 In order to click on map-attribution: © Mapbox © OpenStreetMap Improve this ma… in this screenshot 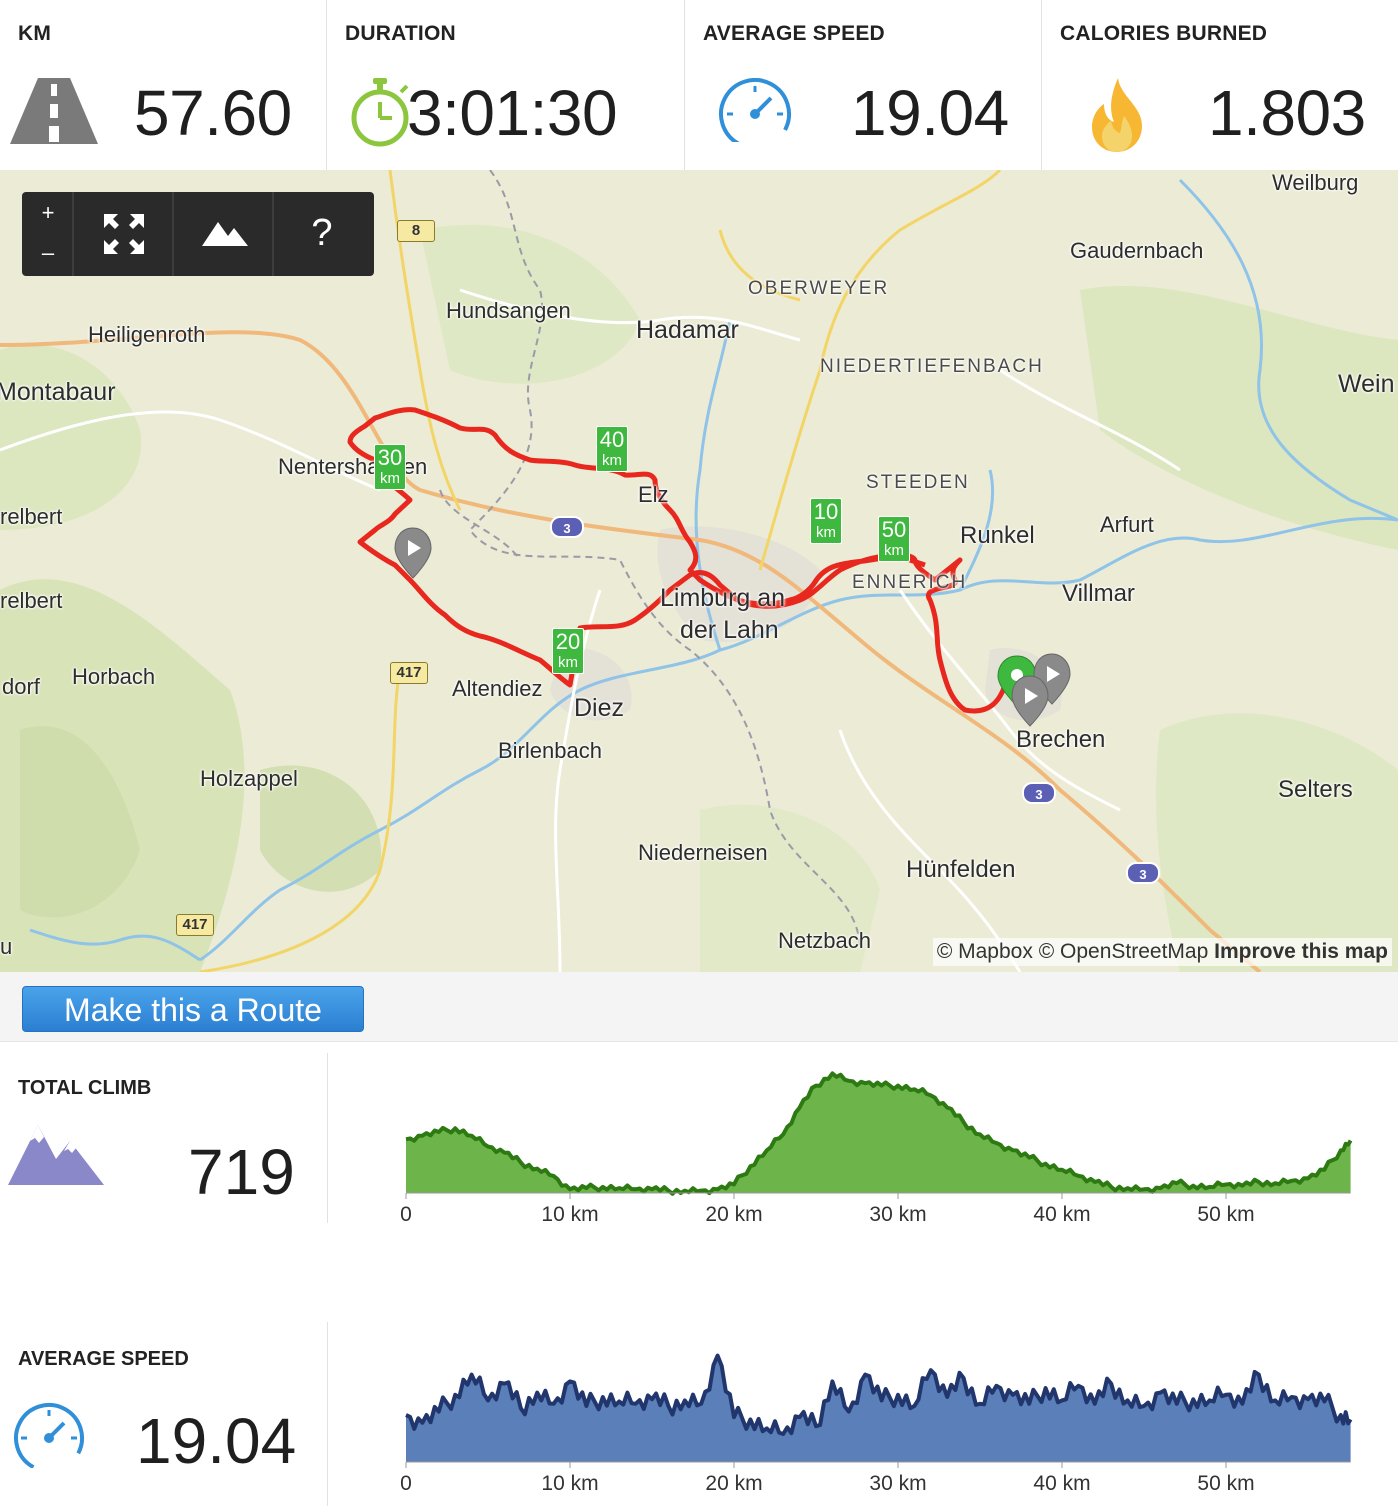, I will do `click(1162, 952)`.